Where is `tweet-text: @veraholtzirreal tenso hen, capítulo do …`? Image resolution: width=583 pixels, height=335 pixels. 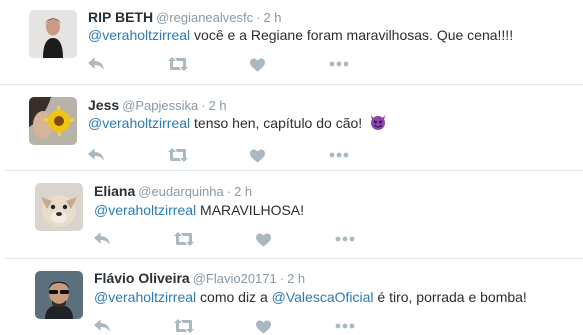 tweet-text: @veraholtzirreal tenso hen, capítulo do … is located at coordinates (237, 123).